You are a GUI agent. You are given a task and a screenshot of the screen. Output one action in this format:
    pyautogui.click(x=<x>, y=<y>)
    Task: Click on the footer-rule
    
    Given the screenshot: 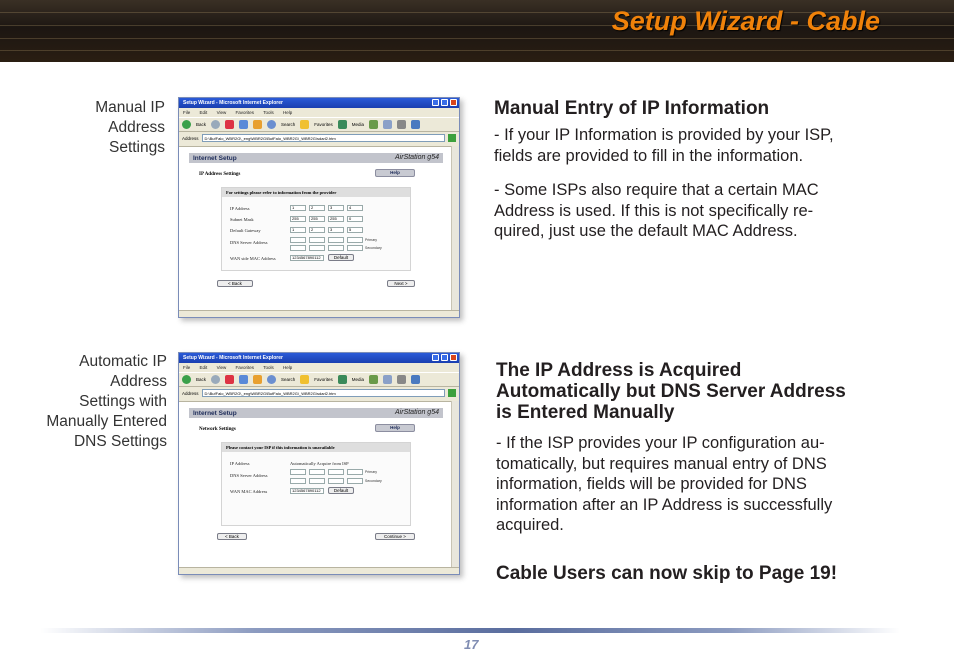 What is the action you would take?
    pyautogui.click(x=470, y=630)
    